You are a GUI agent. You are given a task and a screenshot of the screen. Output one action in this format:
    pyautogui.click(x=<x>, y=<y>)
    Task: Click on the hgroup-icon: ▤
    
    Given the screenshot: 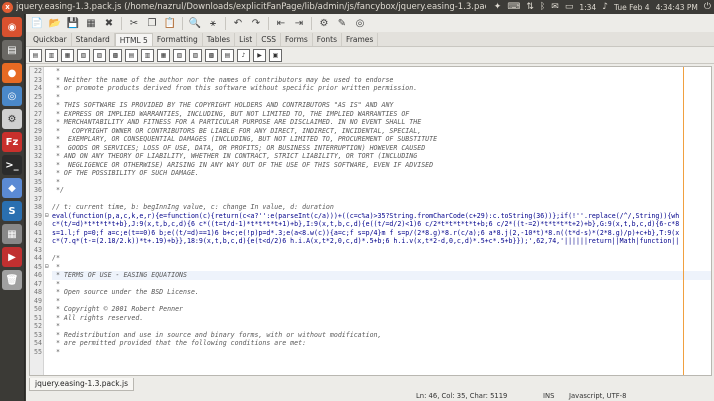 What is the action you would take?
    pyautogui.click(x=131, y=55)
    